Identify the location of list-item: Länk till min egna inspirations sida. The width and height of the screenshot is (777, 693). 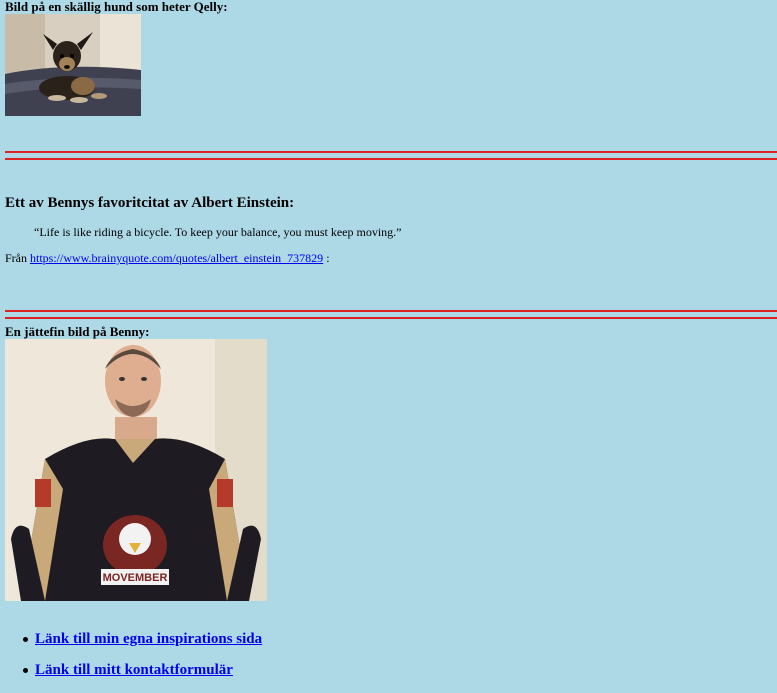
(131, 645).